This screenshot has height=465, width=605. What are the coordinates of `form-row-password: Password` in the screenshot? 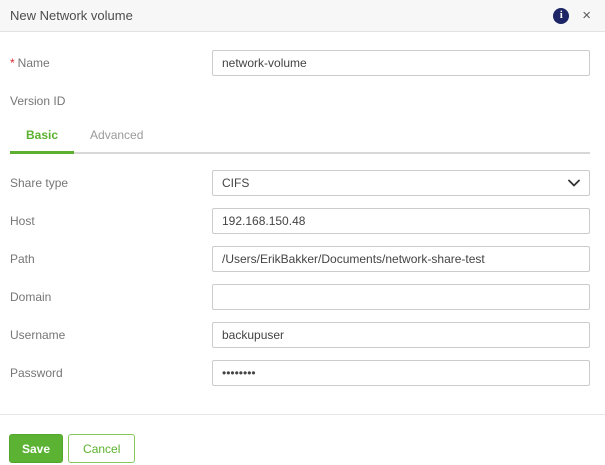 It's located at (300, 373).